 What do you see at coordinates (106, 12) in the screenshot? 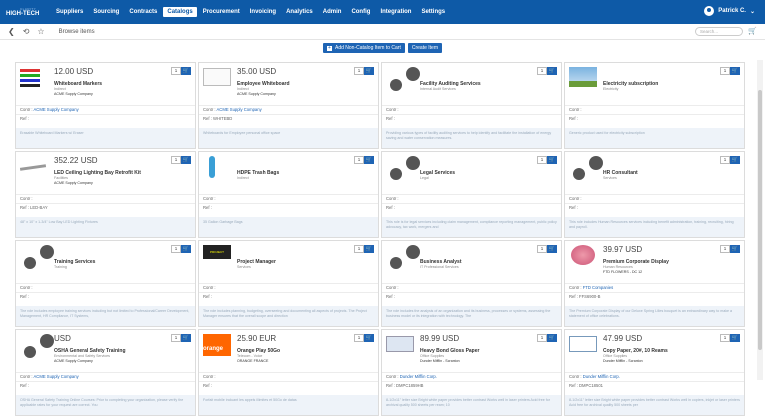
I see `nav-item-sourcing: Sourcing` at bounding box center [106, 12].